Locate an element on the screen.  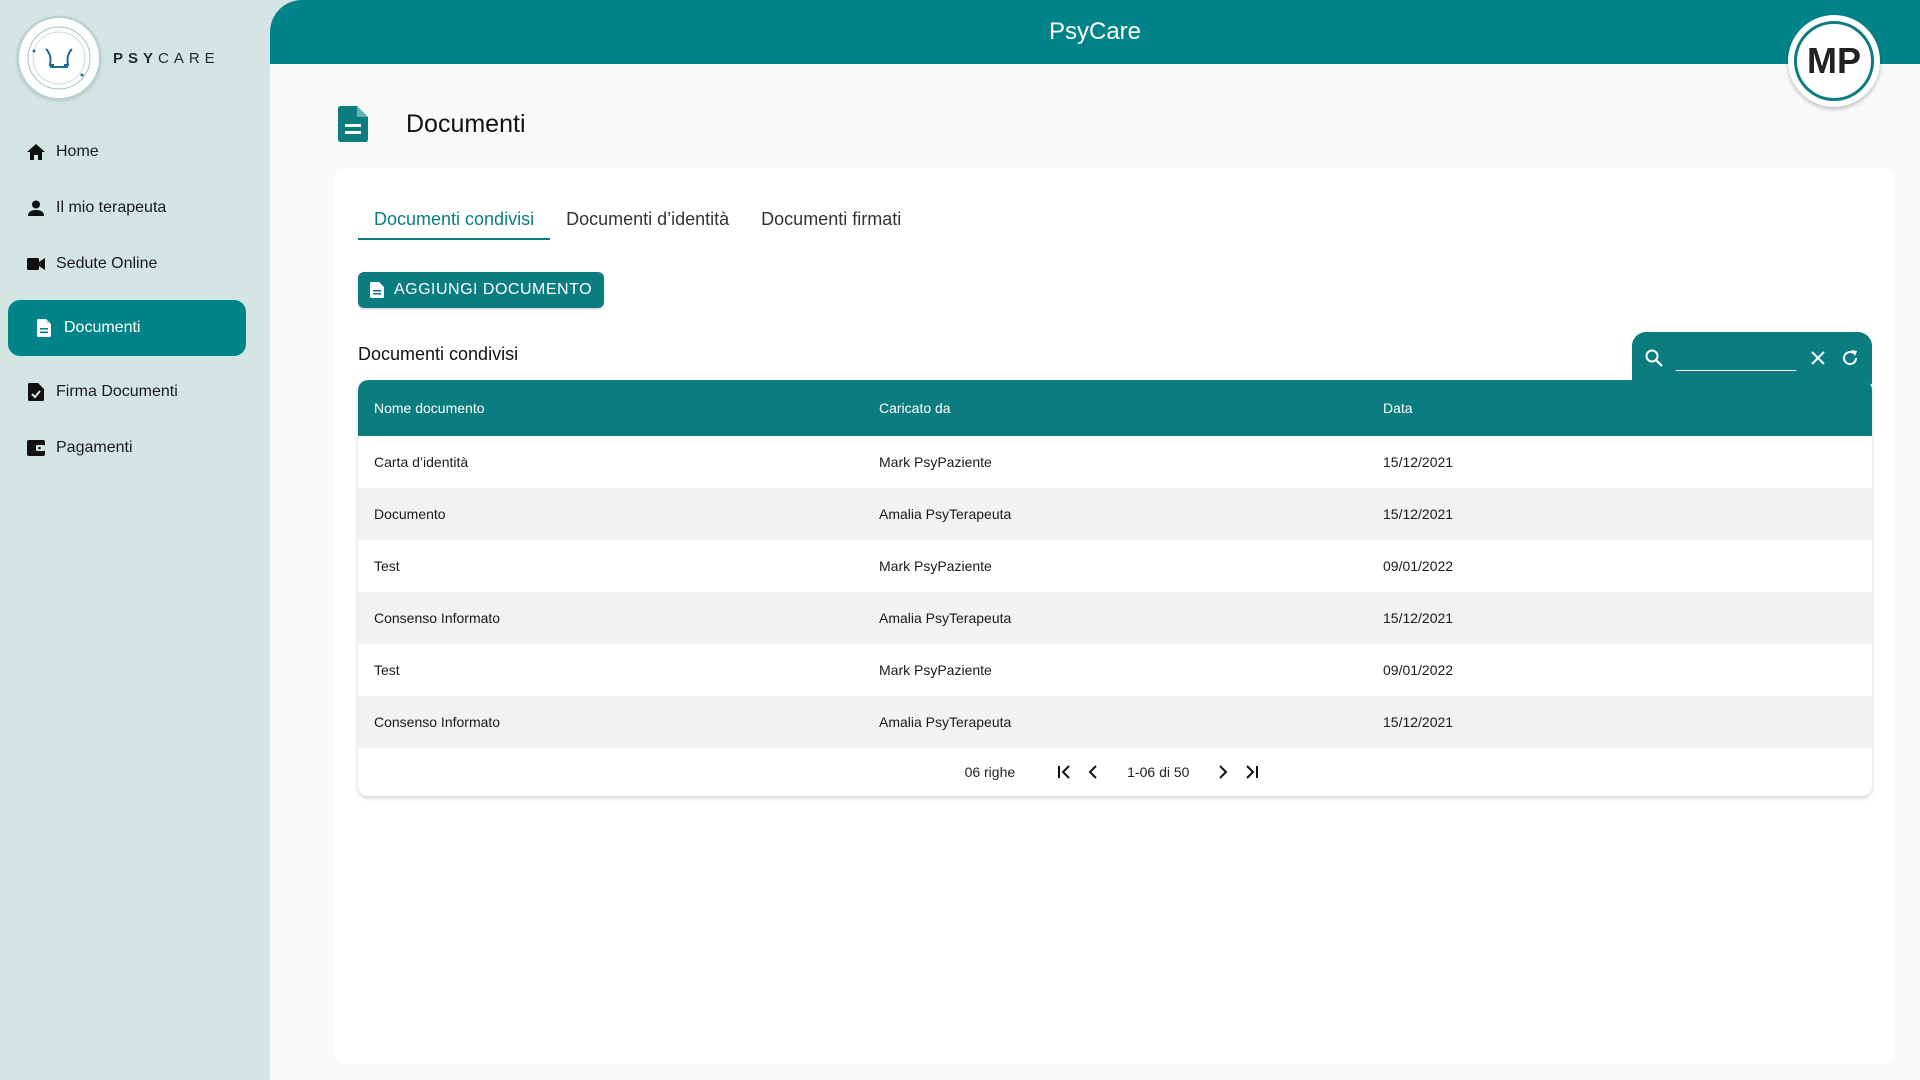
sidebar-item-label: Home is located at coordinates (77, 151).